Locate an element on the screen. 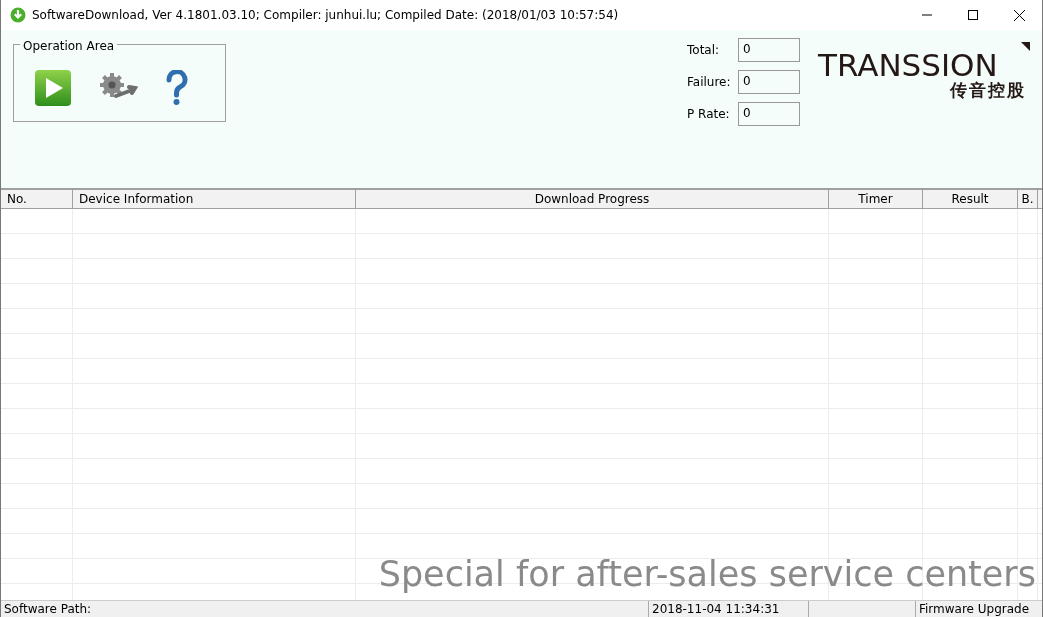 This screenshot has height=617, width=1043. logo-text: TRANSSION is located at coordinates (908, 65).